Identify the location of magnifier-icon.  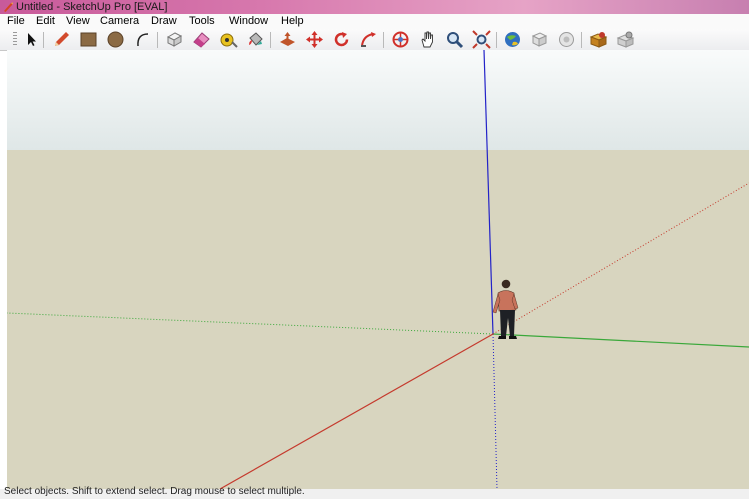
(455, 40).